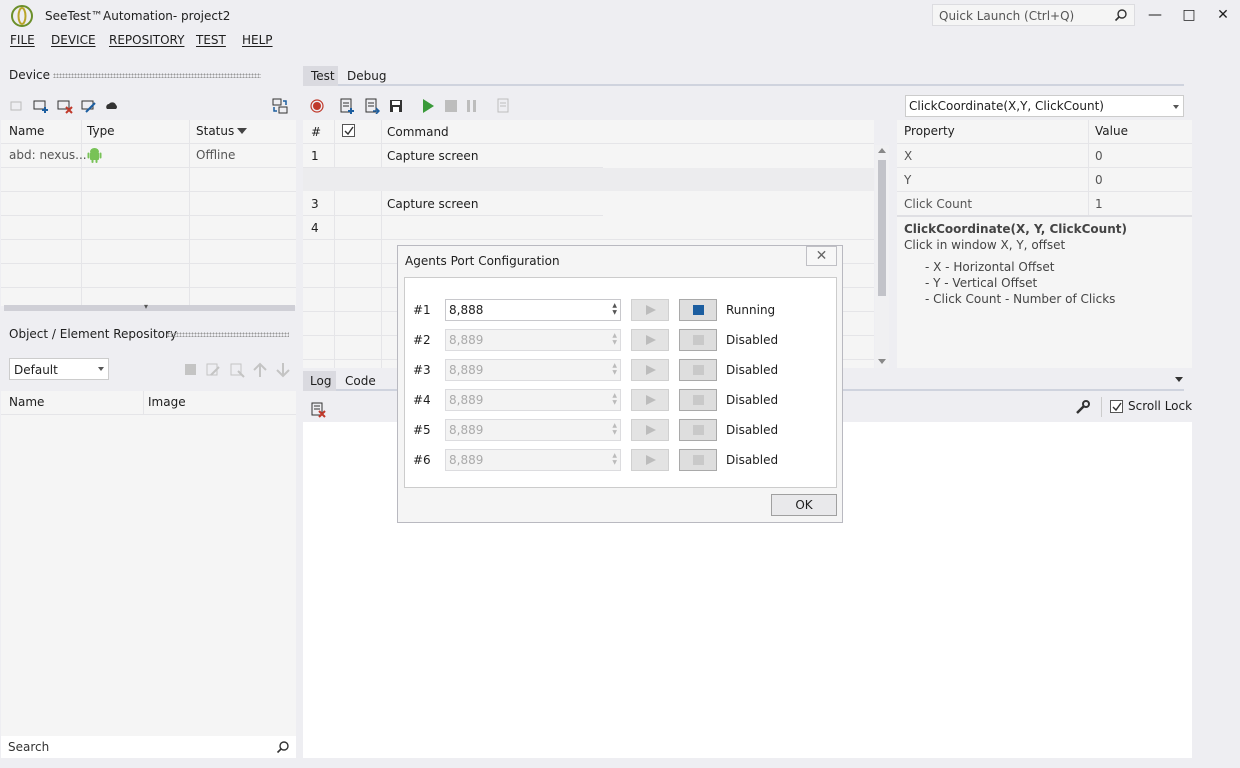  I want to click on open-test-icon, so click(372, 106).